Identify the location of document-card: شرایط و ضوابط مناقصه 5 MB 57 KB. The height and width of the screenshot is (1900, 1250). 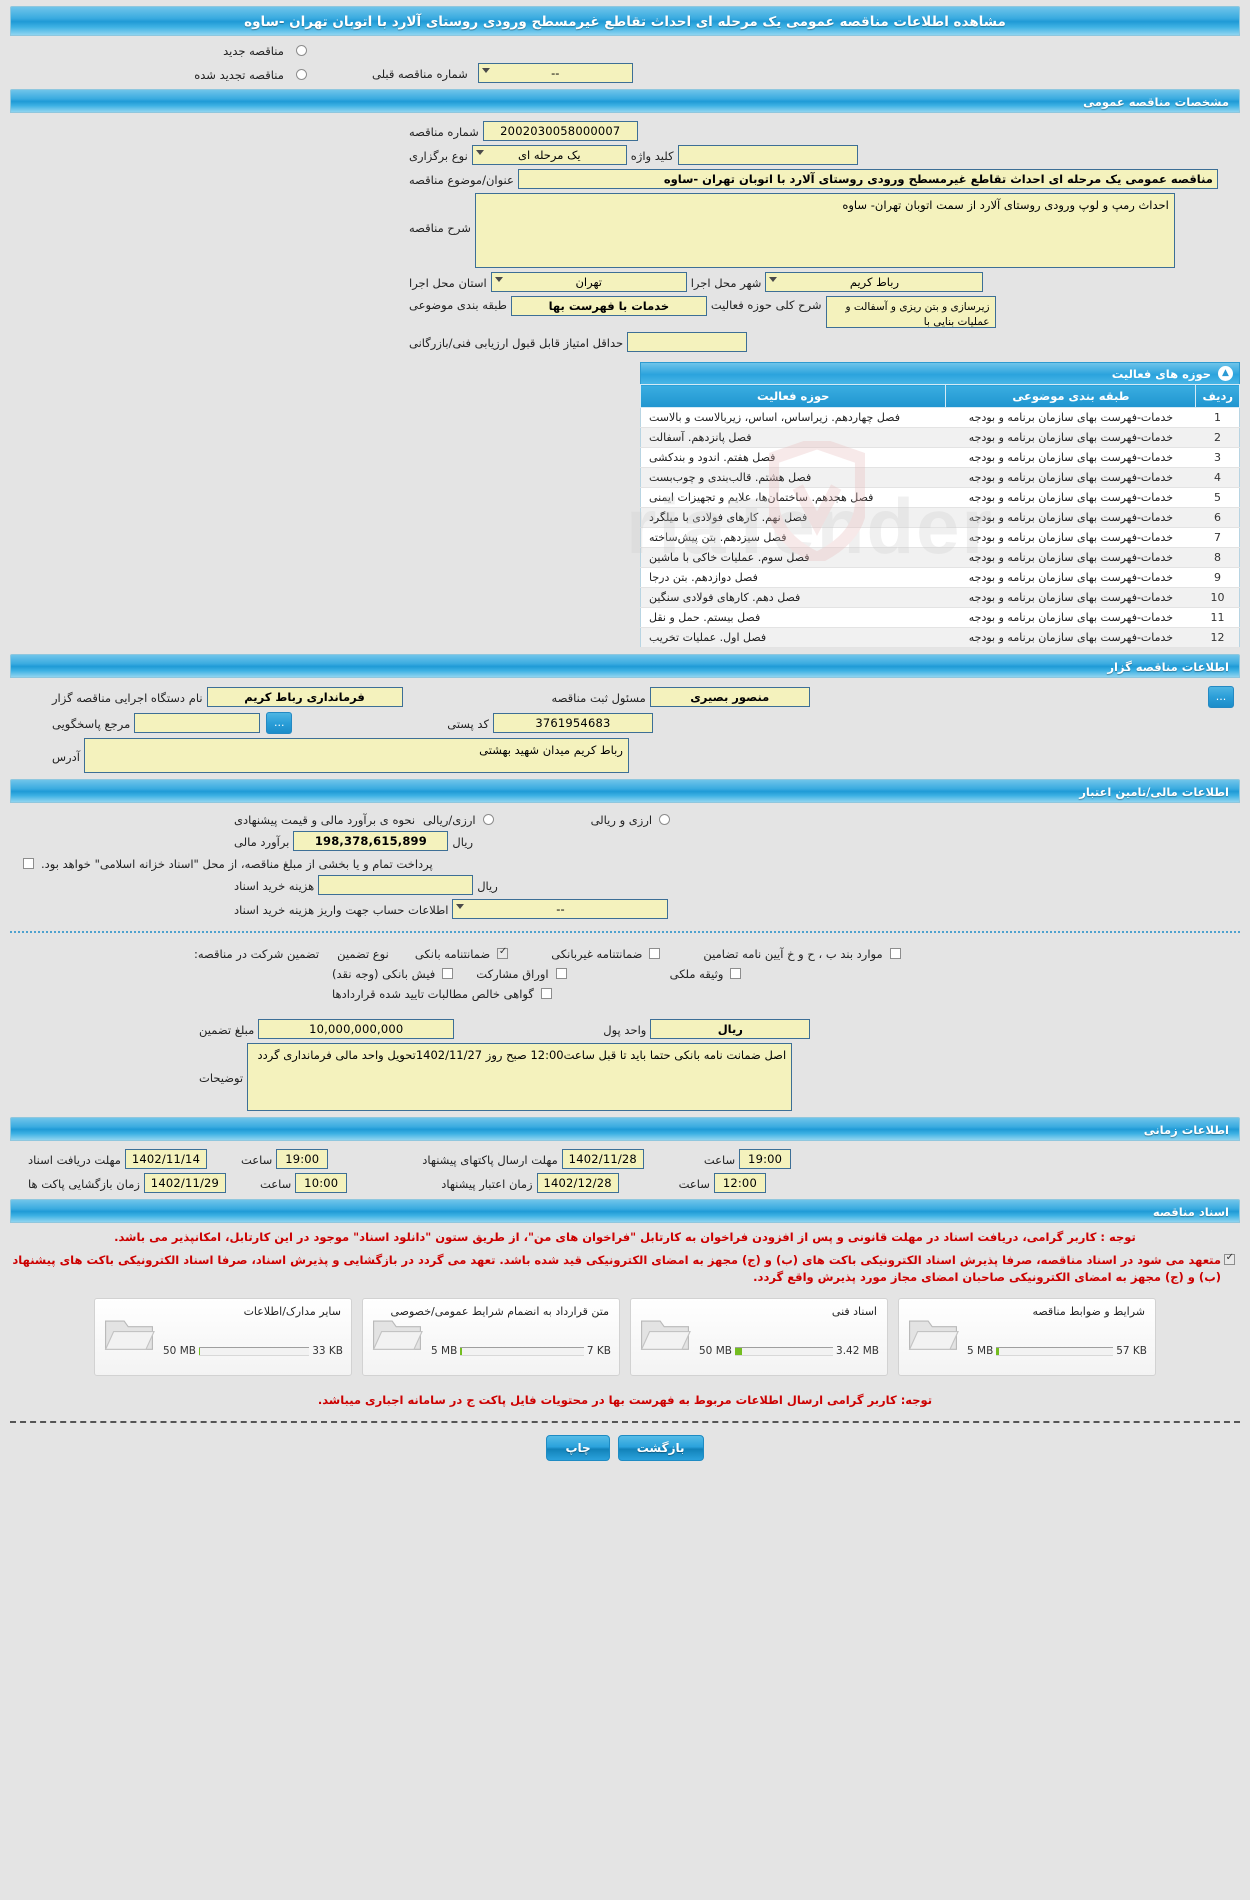
(1027, 1337).